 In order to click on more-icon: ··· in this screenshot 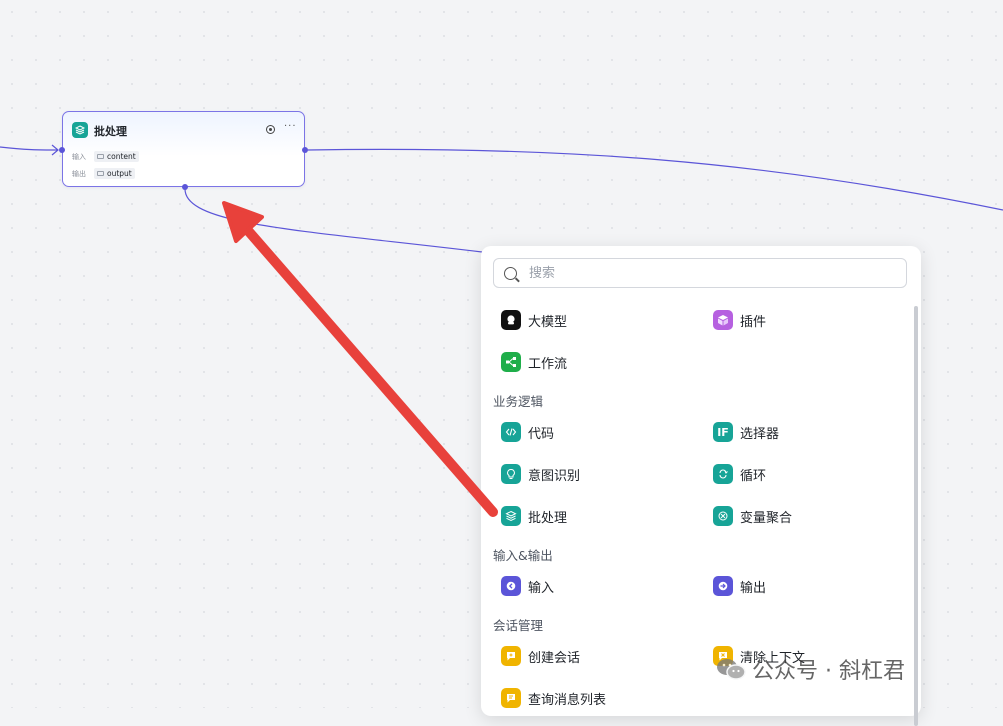, I will do `click(290, 126)`.